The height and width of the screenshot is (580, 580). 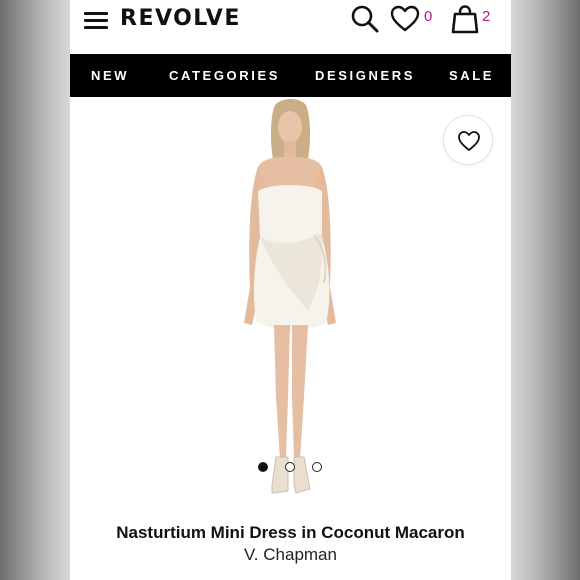 What do you see at coordinates (428, 16) in the screenshot?
I see `wishlist-count: 0` at bounding box center [428, 16].